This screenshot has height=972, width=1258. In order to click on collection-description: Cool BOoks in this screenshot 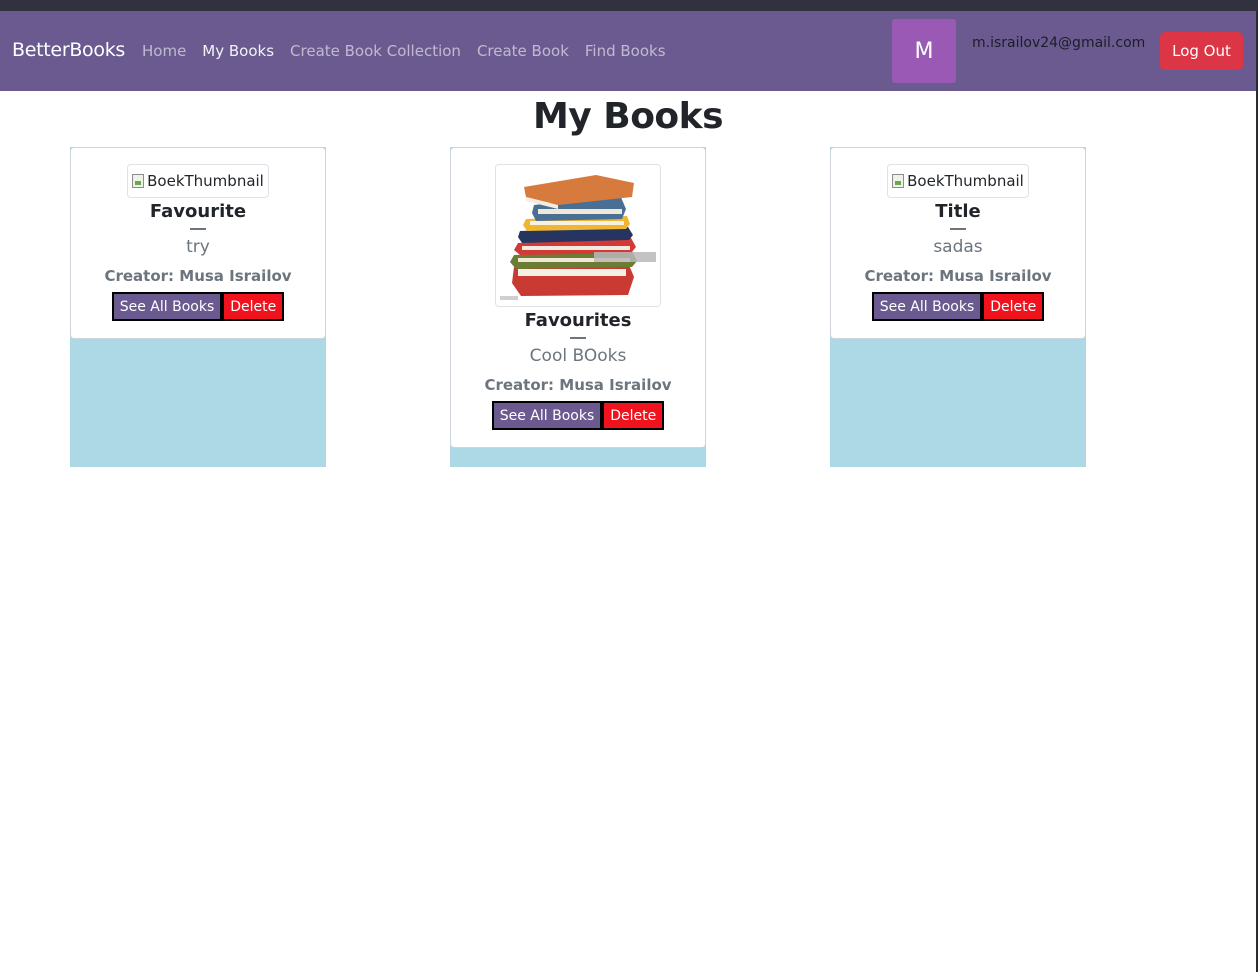, I will do `click(578, 356)`.